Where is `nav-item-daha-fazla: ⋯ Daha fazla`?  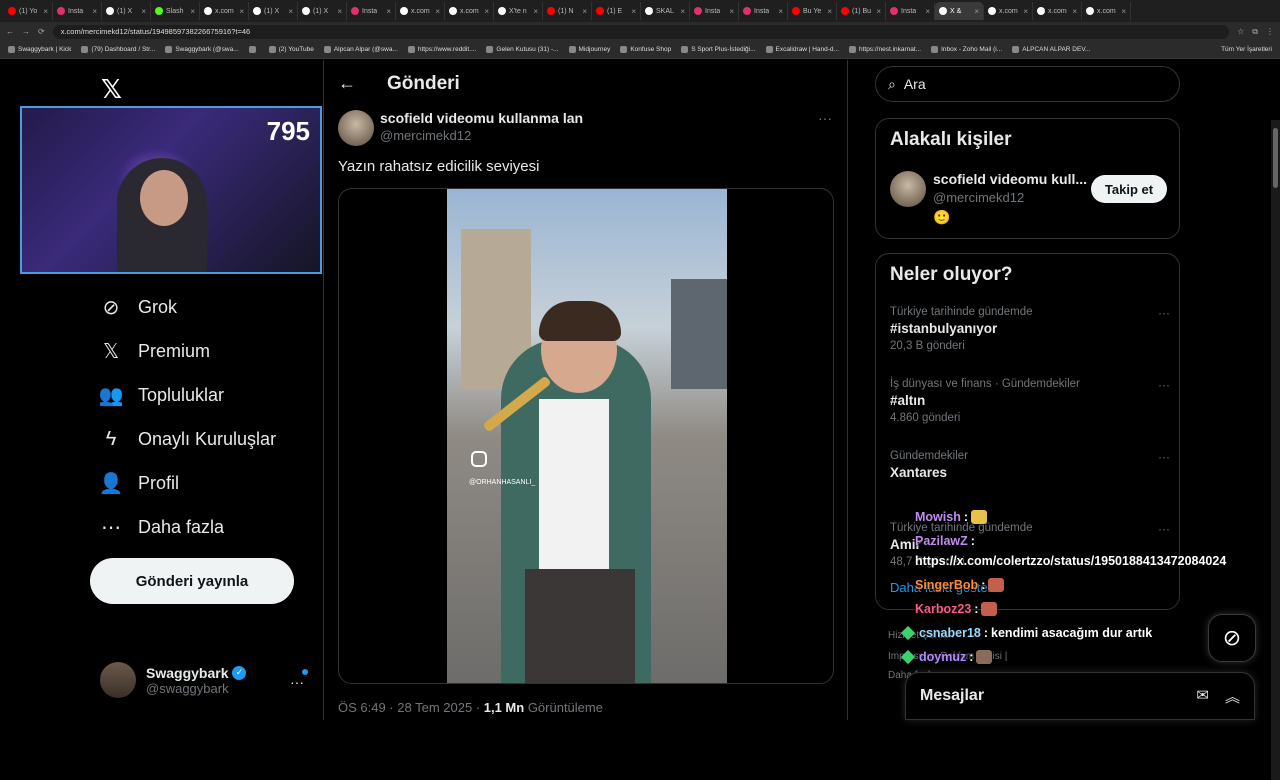
nav-item-daha-fazla: ⋯ Daha fazla is located at coordinates (162, 527).